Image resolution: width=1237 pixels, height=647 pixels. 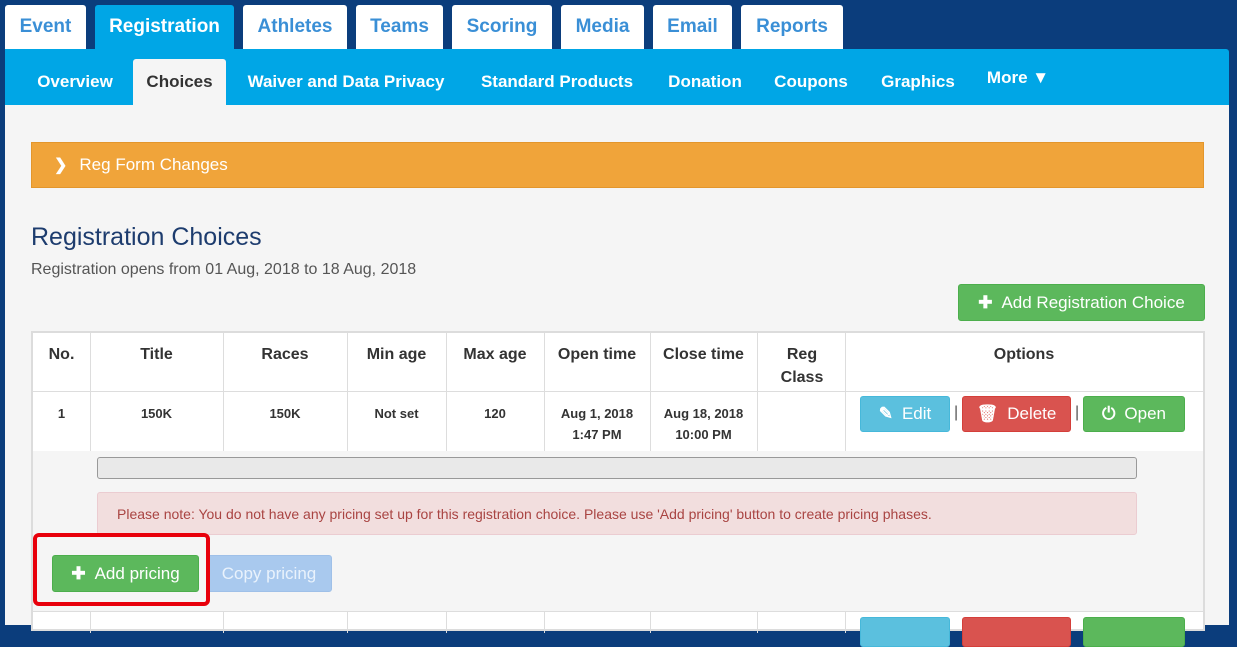 I want to click on delete-button: 🗑 Delete, so click(x=1016, y=414).